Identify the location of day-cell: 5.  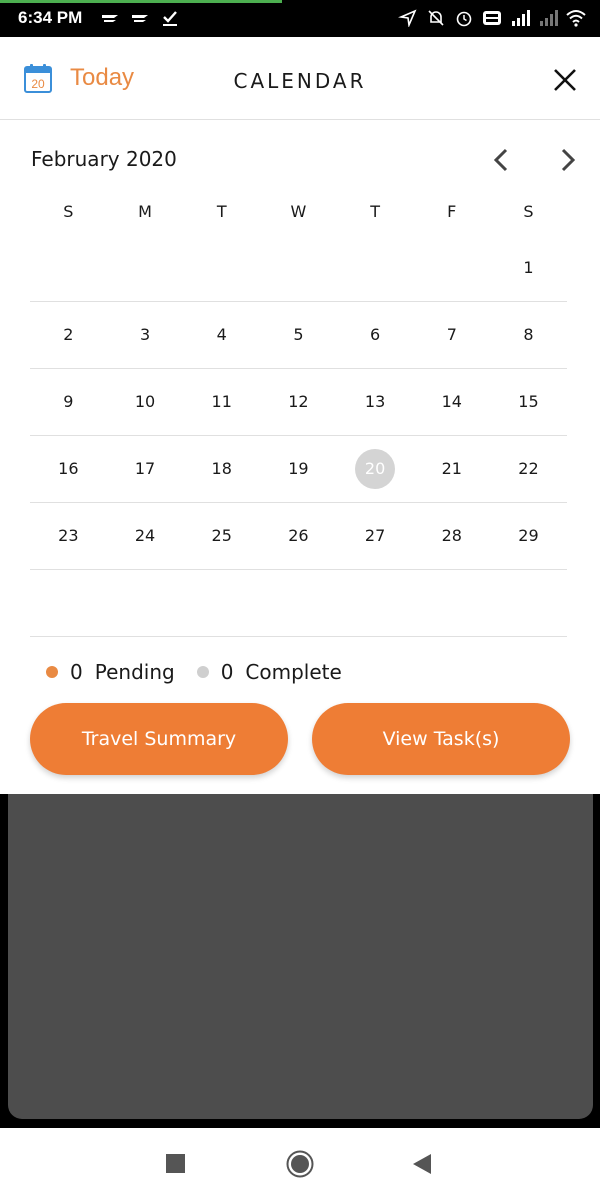
(298, 335).